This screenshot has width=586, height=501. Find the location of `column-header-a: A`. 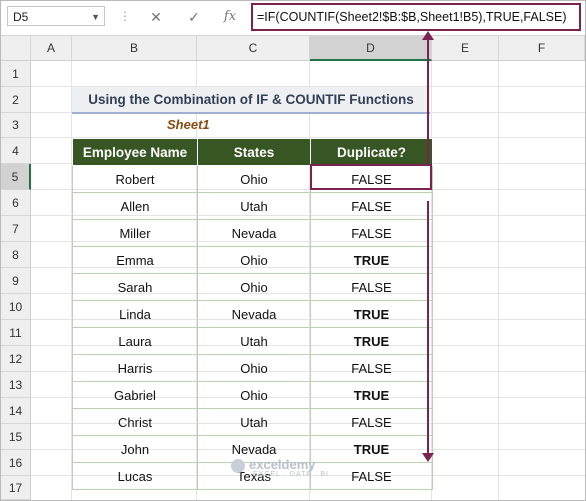

column-header-a: A is located at coordinates (51, 48).